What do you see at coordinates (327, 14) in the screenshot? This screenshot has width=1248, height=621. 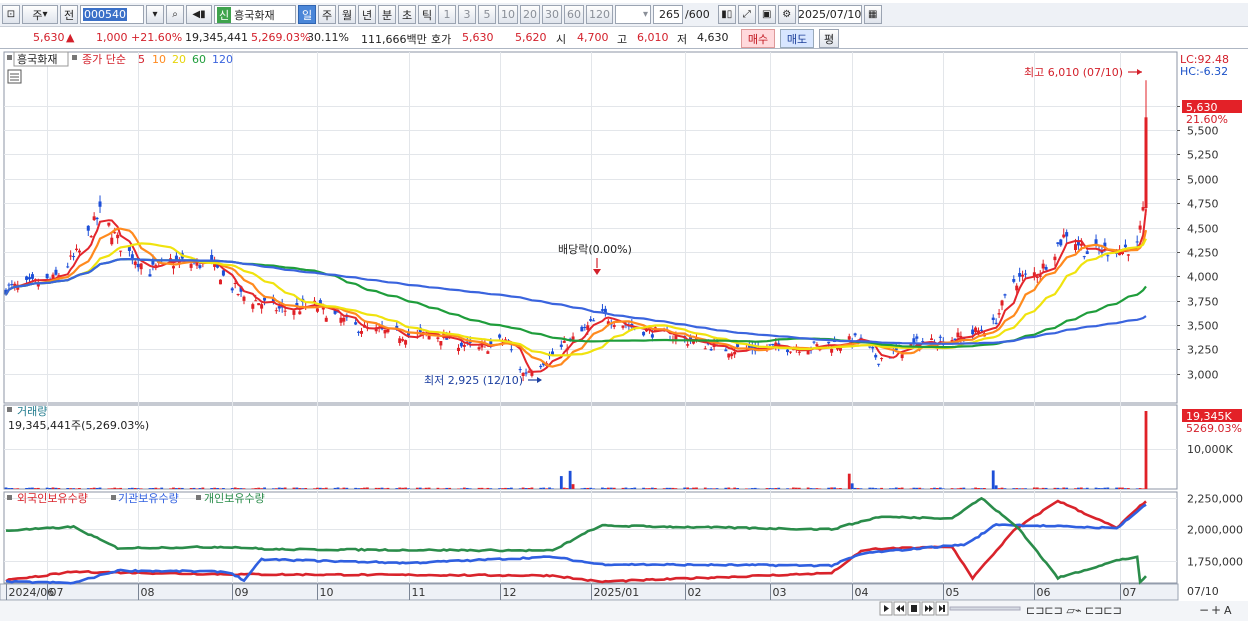 I see `period-tab-week: 주` at bounding box center [327, 14].